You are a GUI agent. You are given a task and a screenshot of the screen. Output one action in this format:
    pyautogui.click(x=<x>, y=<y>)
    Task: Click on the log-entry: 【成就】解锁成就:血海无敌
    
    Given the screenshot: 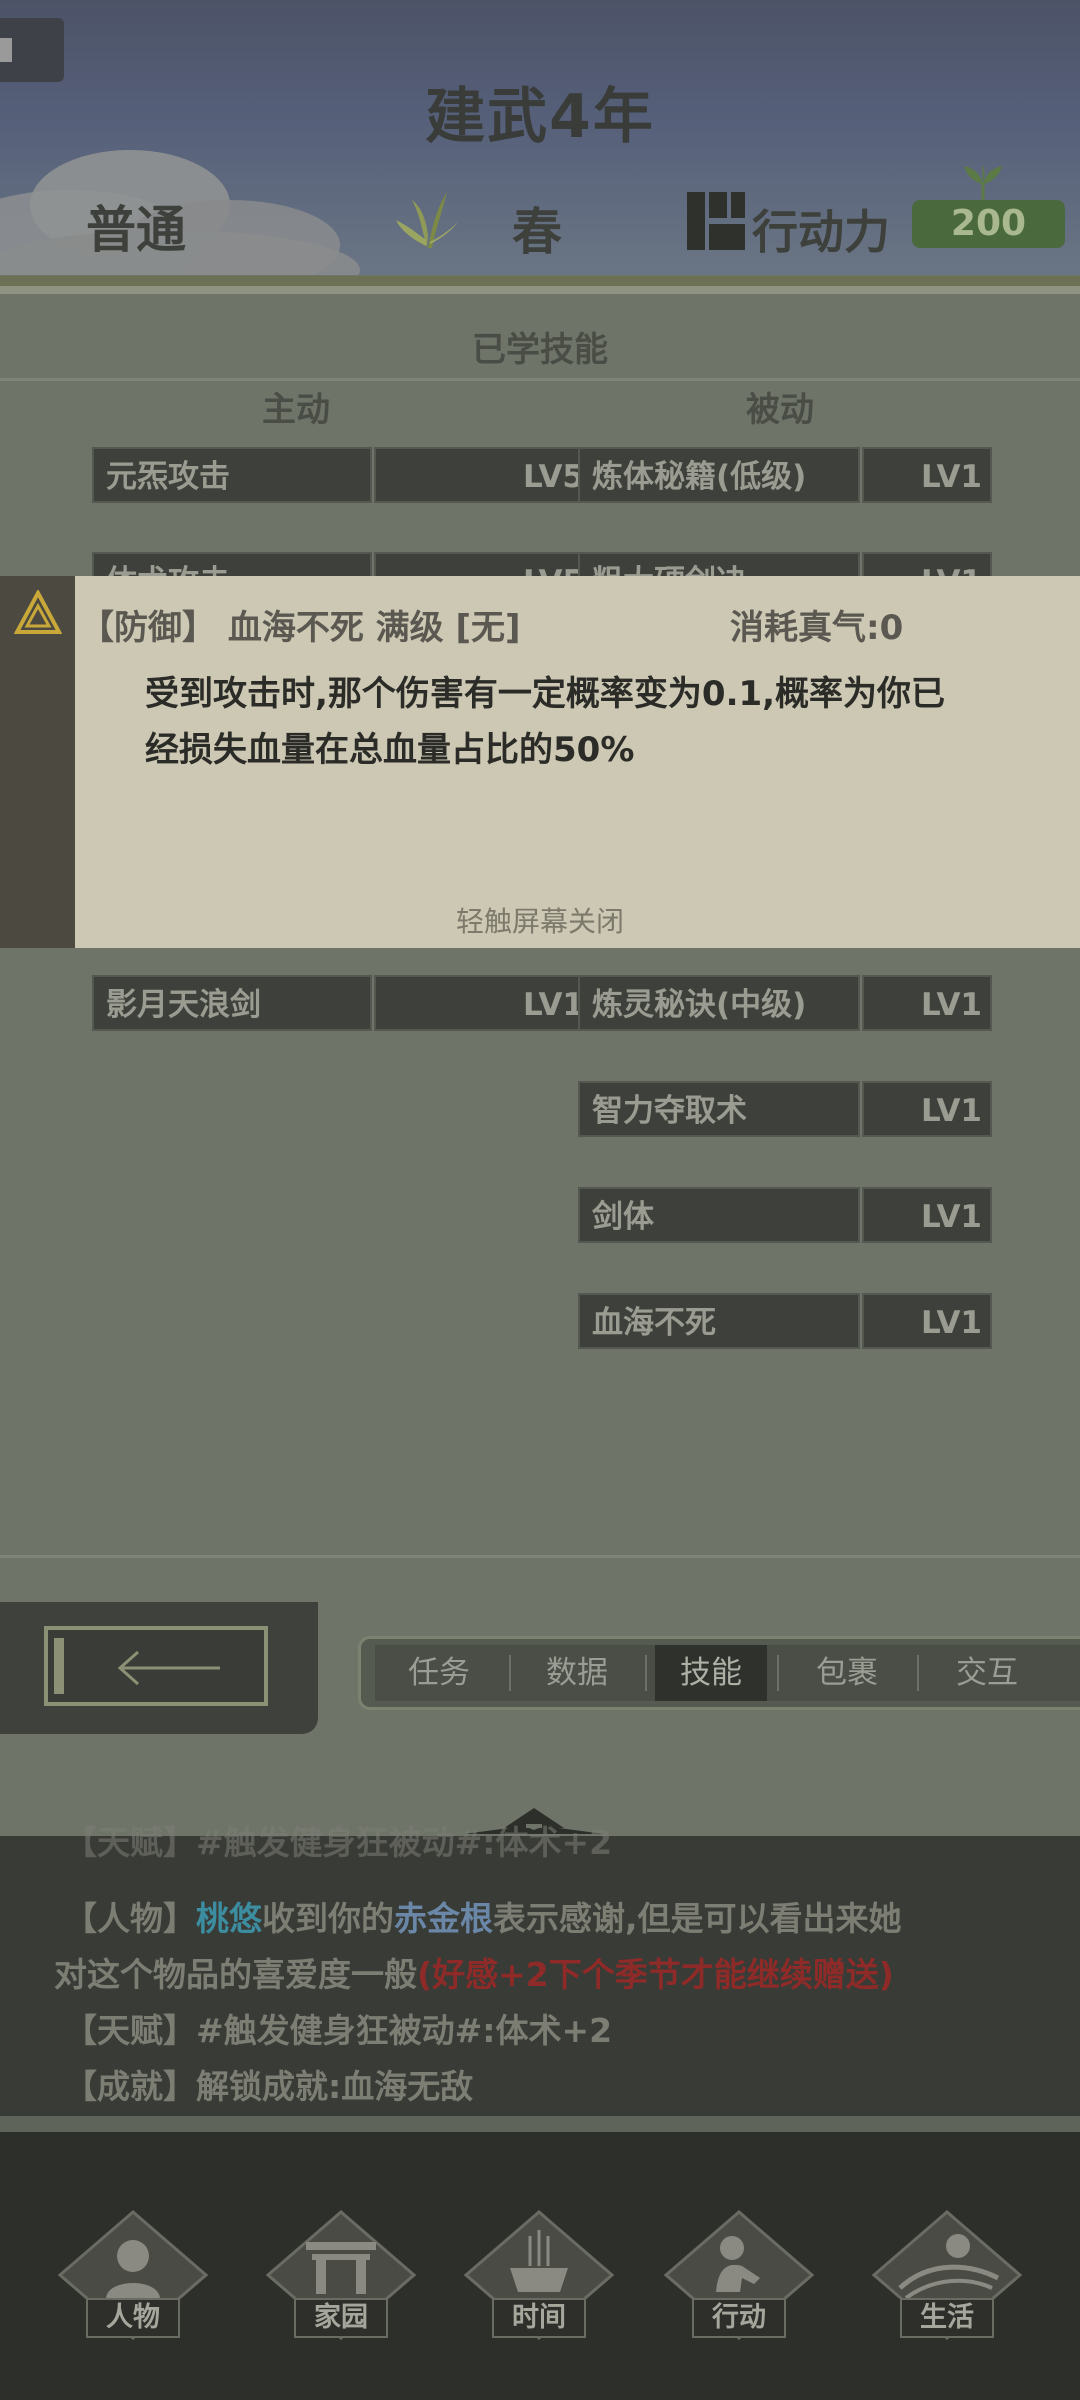 What is the action you would take?
    pyautogui.click(x=269, y=2086)
    